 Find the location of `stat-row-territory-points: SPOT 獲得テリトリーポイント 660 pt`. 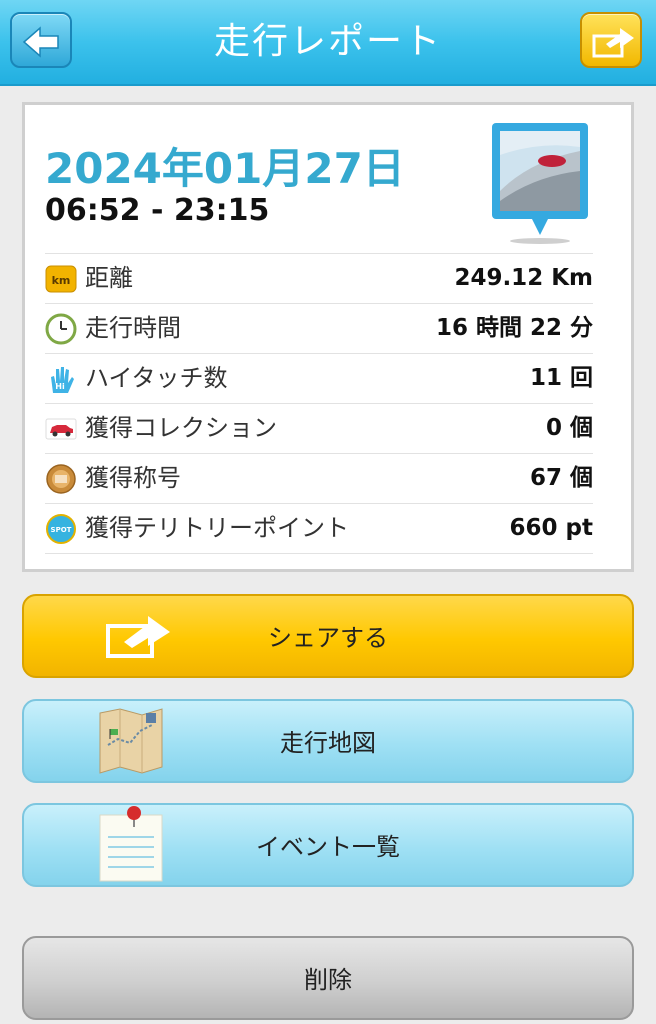

stat-row-territory-points: SPOT 獲得テリトリーポイント 660 pt is located at coordinates (319, 528).